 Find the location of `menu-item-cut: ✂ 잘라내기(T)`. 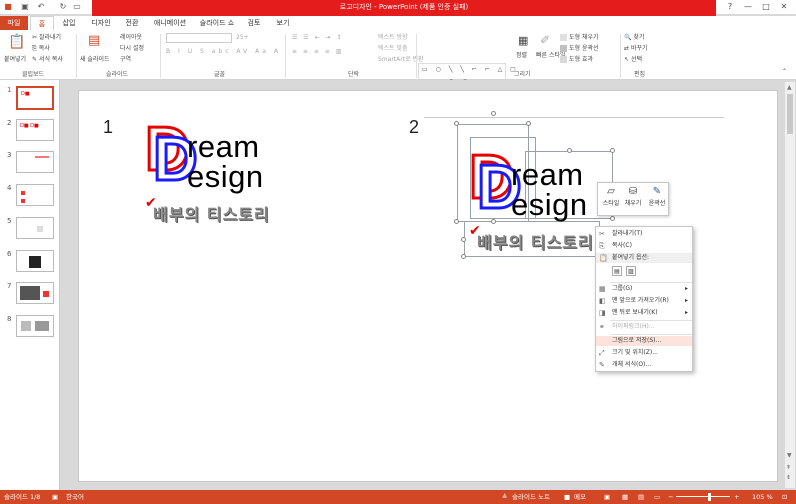

menu-item-cut: ✂ 잘라내기(T) is located at coordinates (644, 234).